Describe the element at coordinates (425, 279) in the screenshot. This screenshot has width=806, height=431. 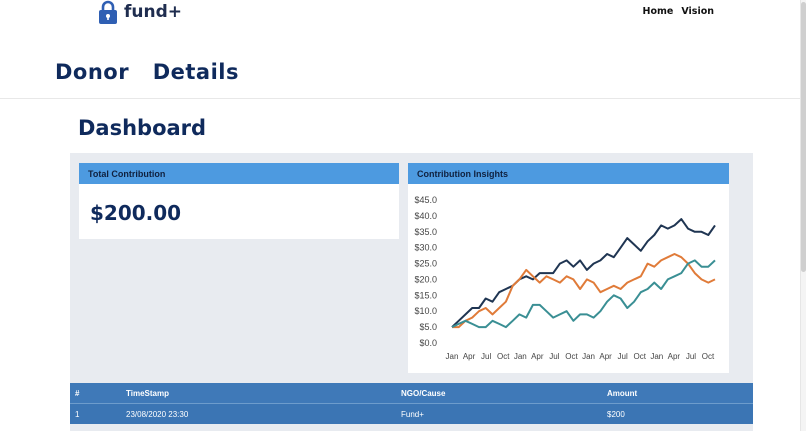
I see `y-tick-label: $20.0` at that location.